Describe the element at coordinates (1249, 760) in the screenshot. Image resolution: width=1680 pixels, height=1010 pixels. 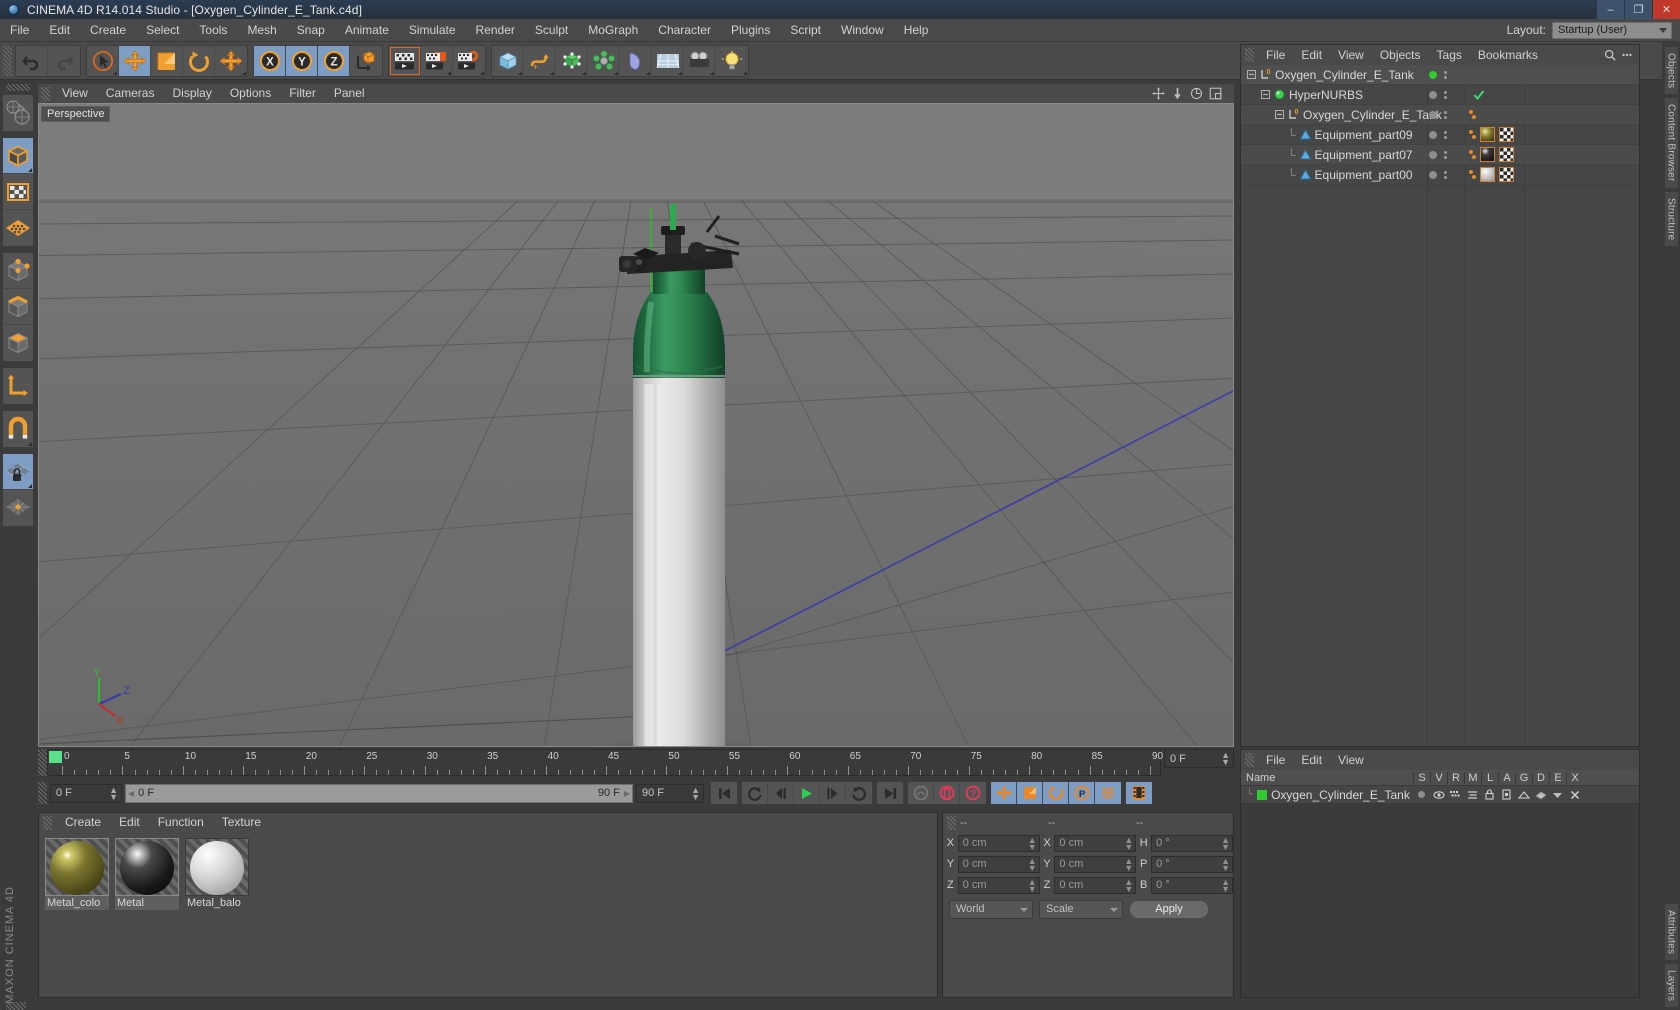
I see `layer-manager-grip` at that location.